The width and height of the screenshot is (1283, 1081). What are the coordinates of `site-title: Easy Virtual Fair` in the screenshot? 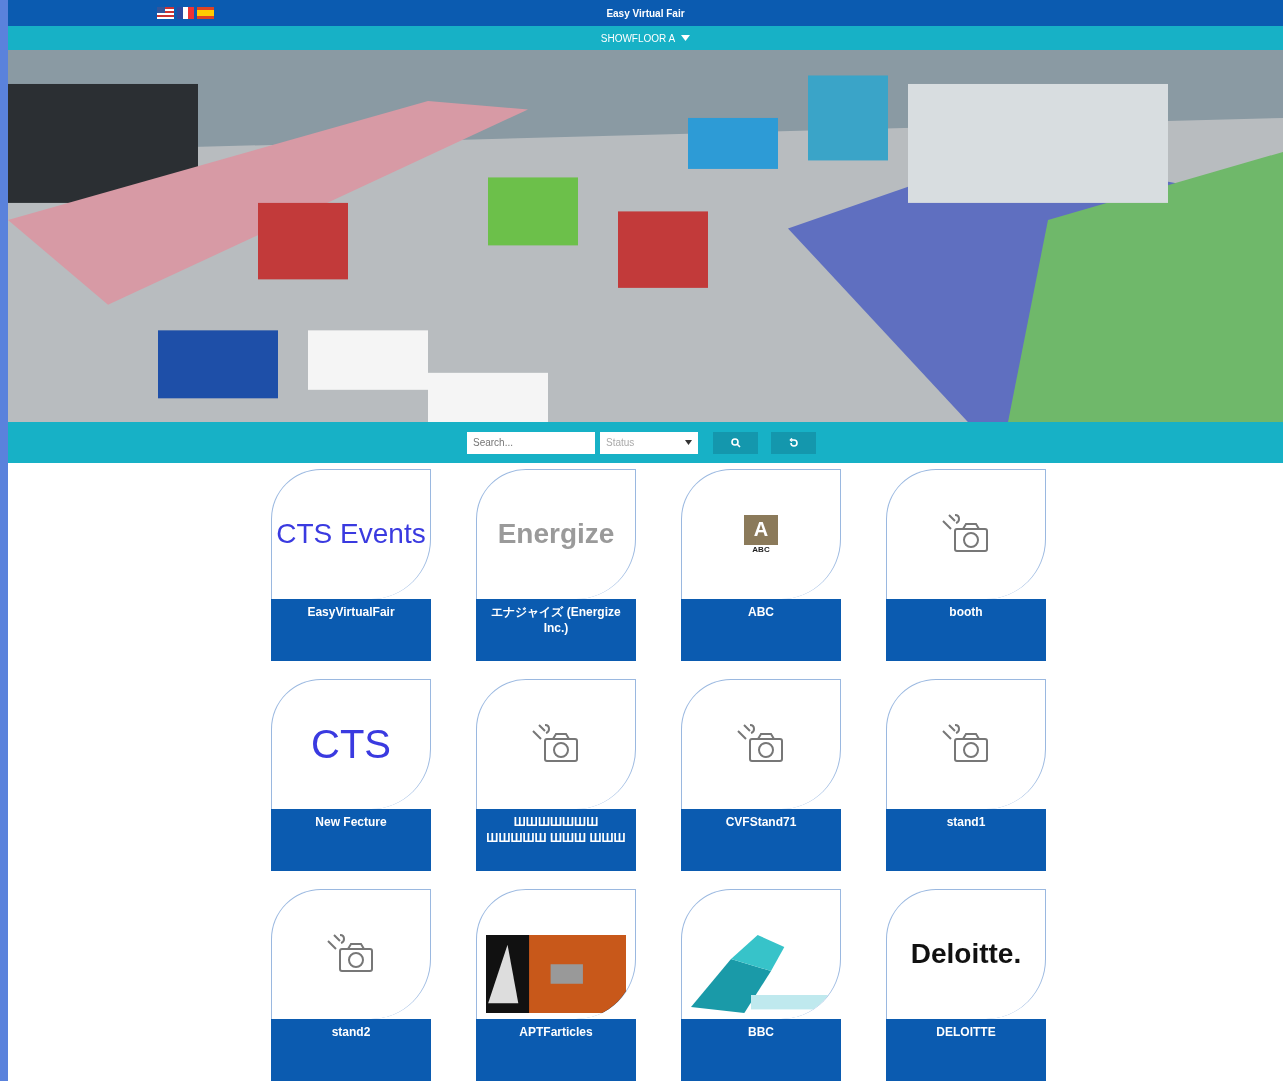 It's located at (645, 13).